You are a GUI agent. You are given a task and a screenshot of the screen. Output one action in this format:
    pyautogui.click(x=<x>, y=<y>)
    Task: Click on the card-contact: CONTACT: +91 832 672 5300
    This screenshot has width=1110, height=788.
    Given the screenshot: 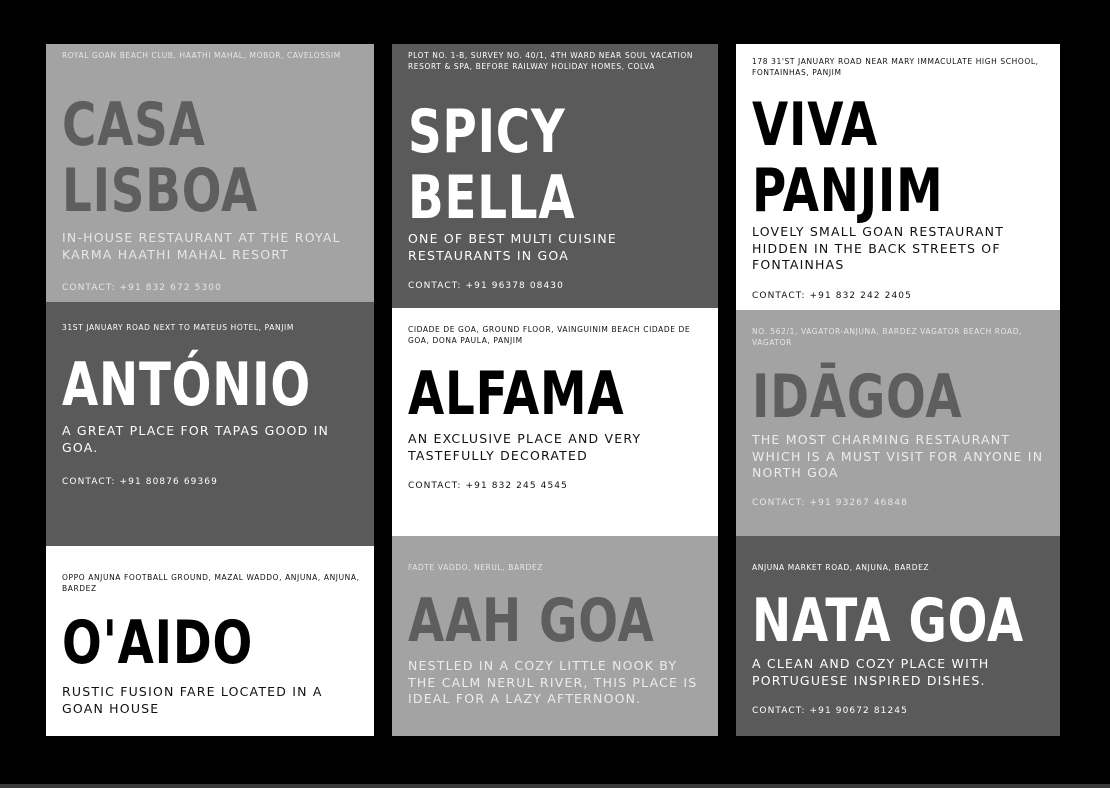 What is the action you would take?
    pyautogui.click(x=142, y=288)
    